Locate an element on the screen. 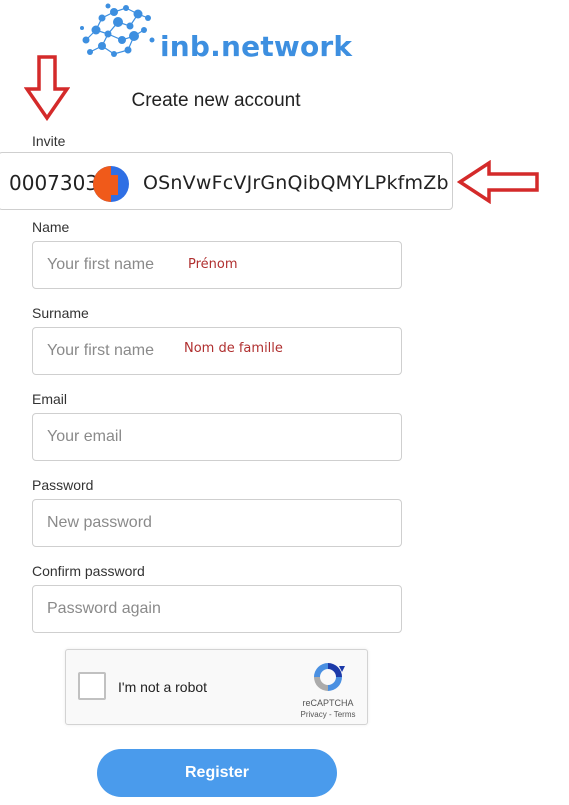  recaptcha-logo-icon is located at coordinates (329, 677).